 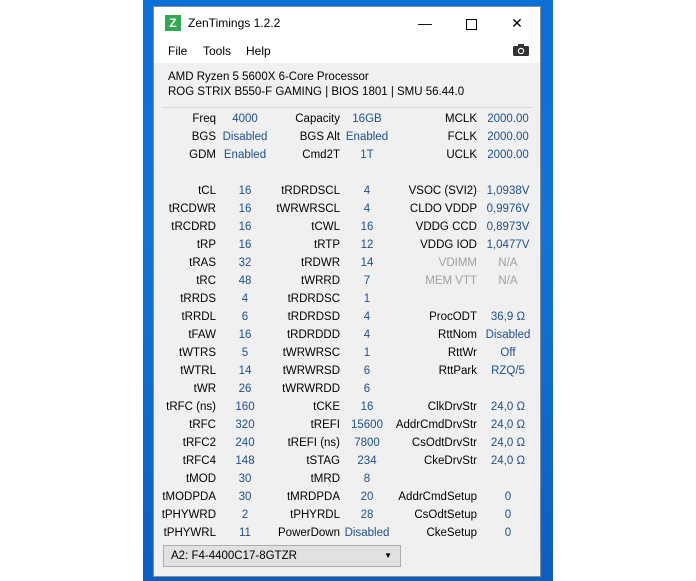 I want to click on timing-value: 0,8973V, so click(x=508, y=227).